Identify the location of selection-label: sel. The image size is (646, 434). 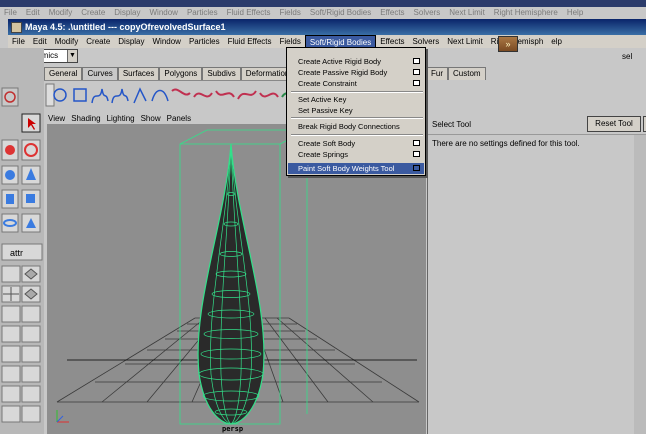
(627, 56).